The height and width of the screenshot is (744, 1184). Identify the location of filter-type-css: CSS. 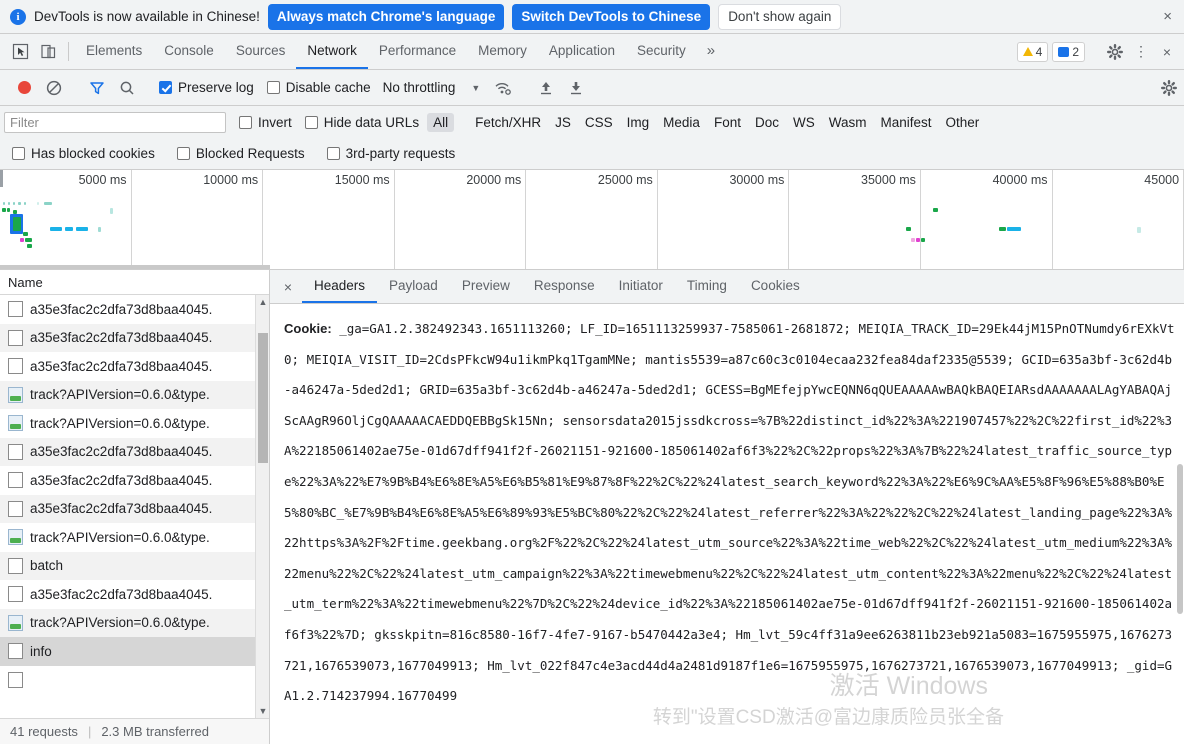
(599, 122).